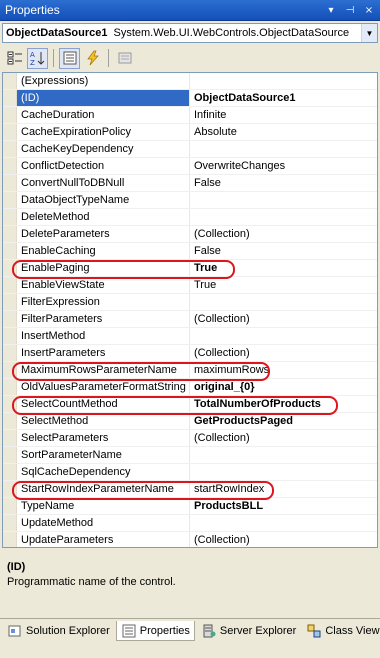 The width and height of the screenshot is (380, 658). What do you see at coordinates (103, 319) in the screenshot?
I see `property-name: FilterParameters` at bounding box center [103, 319].